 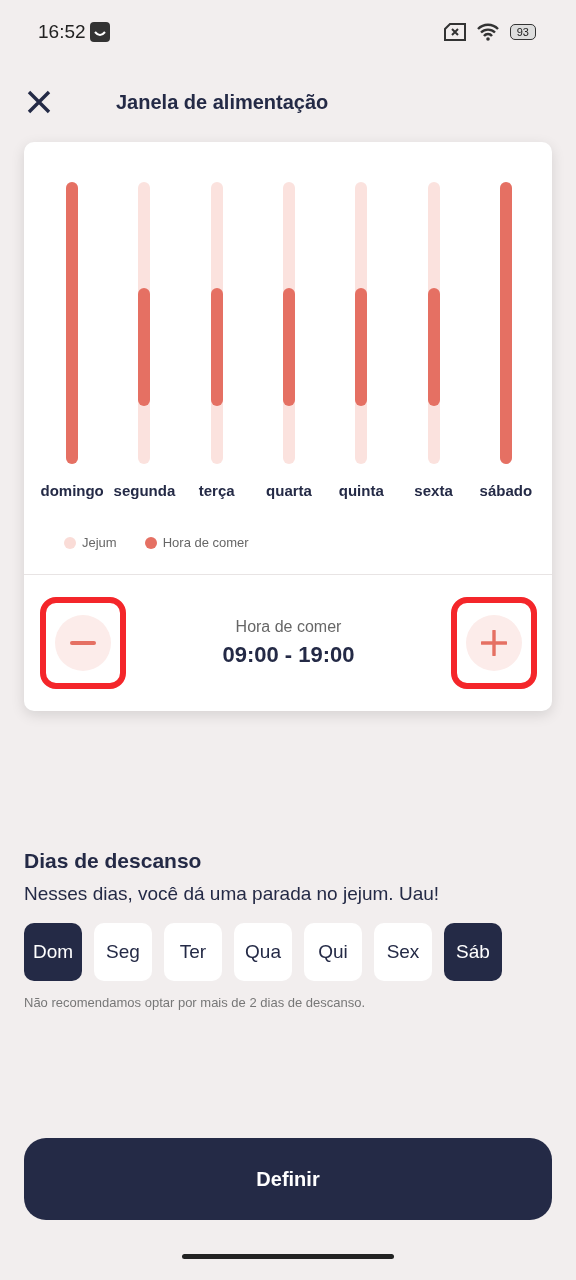 What do you see at coordinates (263, 952) in the screenshot?
I see `day-toggle: Qua` at bounding box center [263, 952].